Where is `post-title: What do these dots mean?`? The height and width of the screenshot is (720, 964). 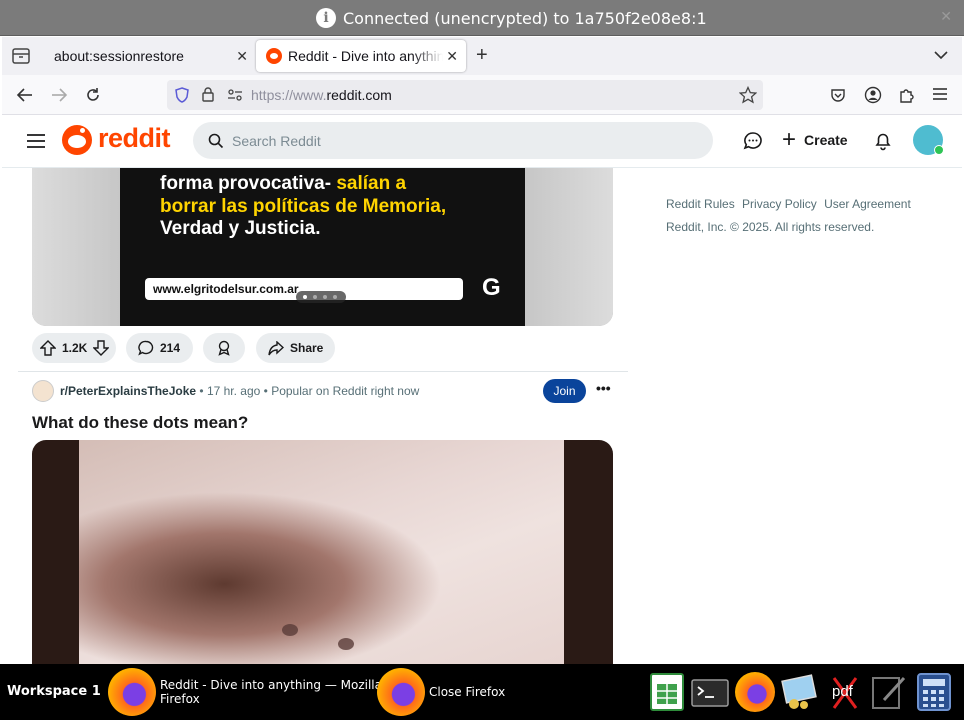
post-title: What do these dots mean? is located at coordinates (140, 423).